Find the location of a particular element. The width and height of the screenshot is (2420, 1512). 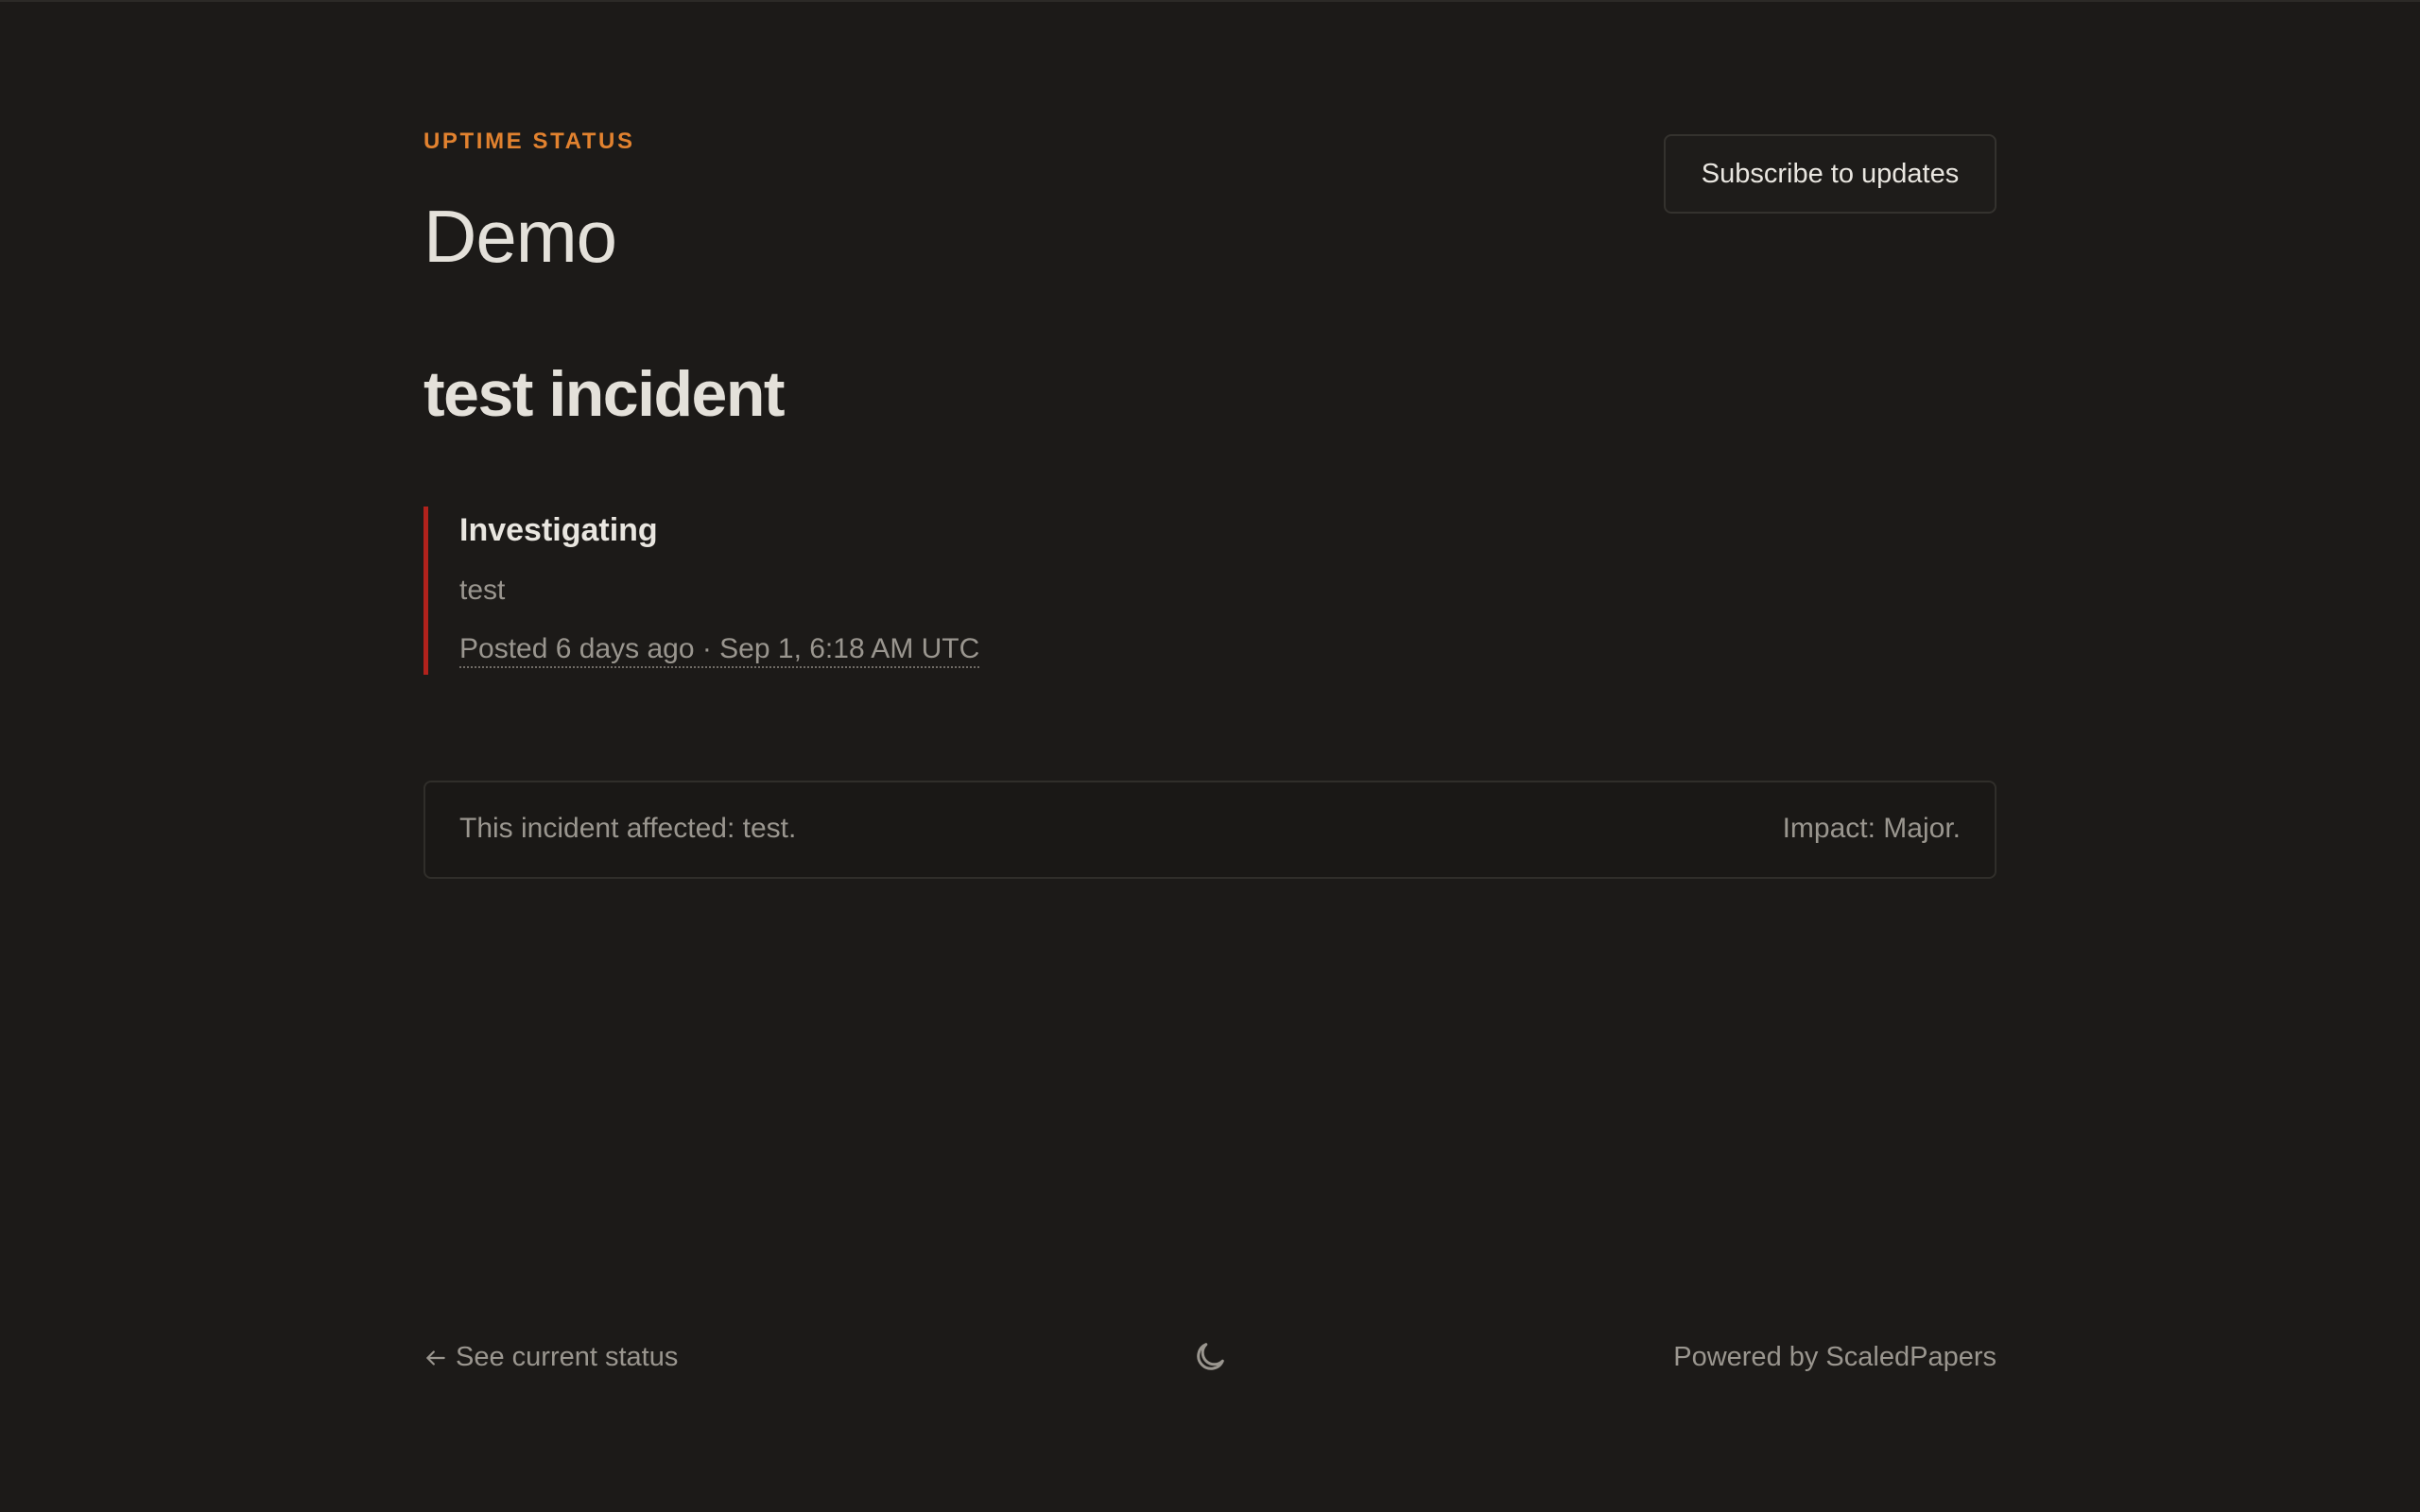

status-bar-major is located at coordinates (426, 591).